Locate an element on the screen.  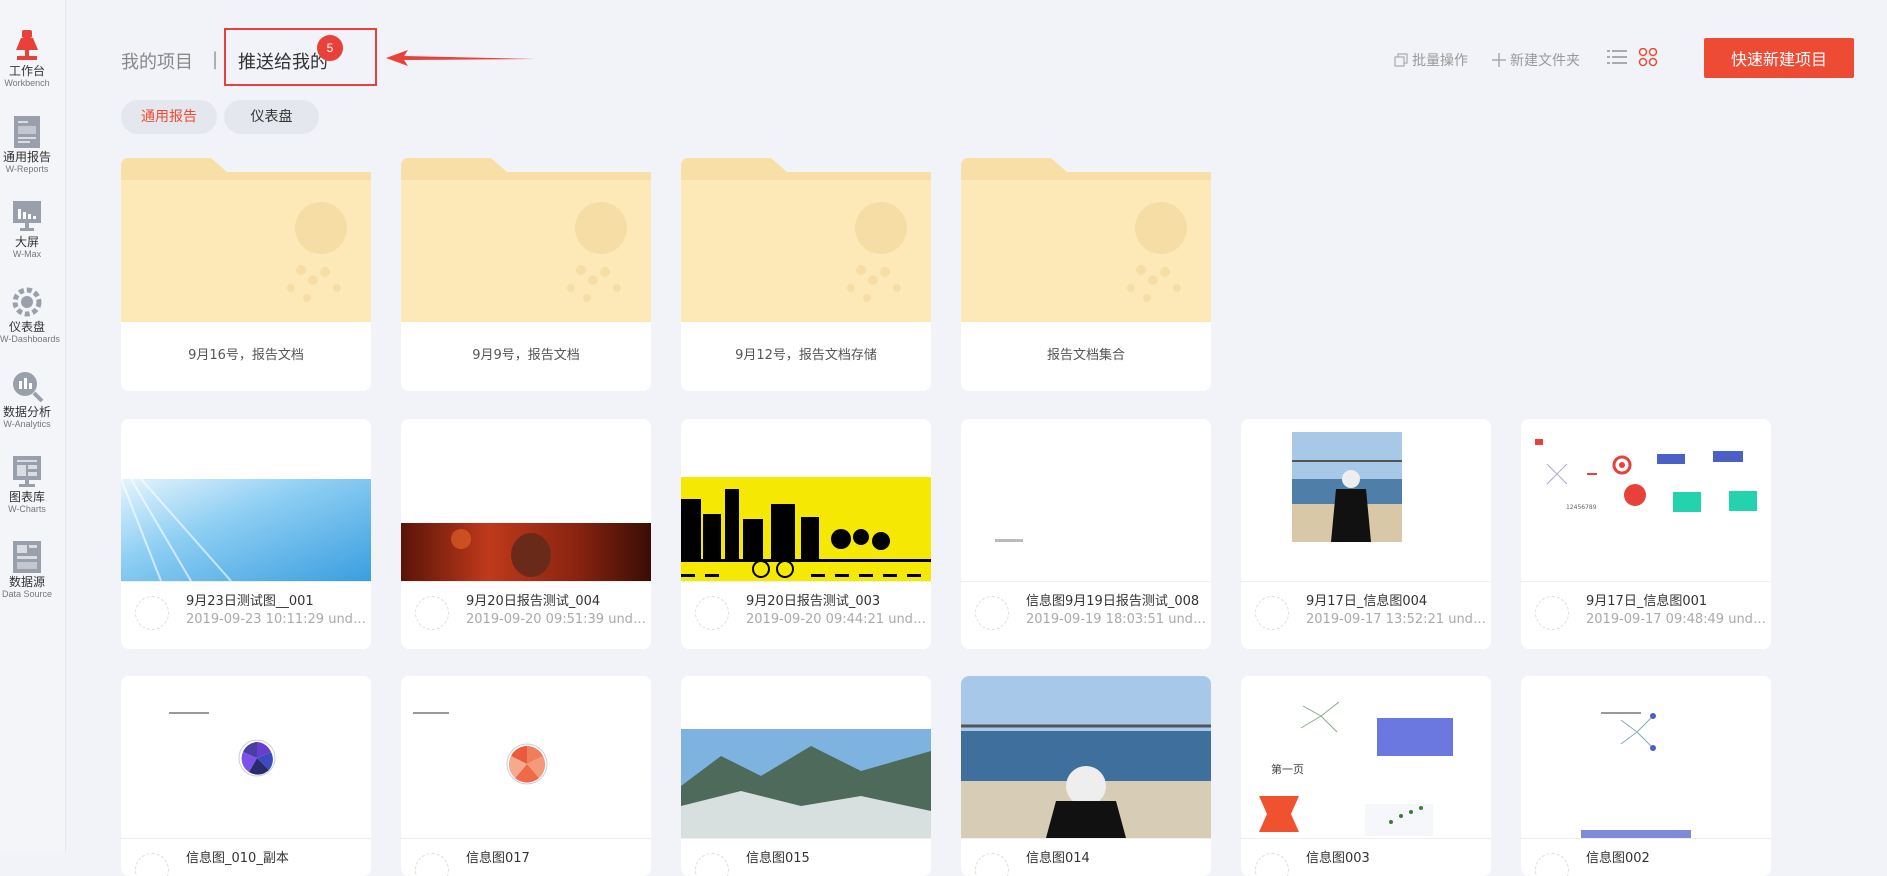
report-icon is located at coordinates (27, 132).